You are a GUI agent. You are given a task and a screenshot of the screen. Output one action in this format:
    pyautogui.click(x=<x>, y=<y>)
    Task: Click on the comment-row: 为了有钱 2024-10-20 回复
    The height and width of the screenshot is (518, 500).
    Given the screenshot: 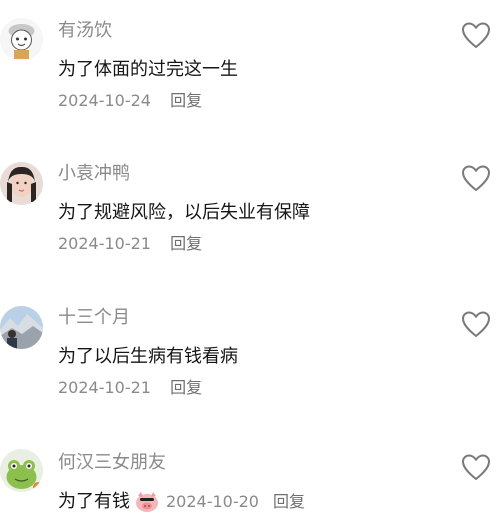 What is the action you would take?
    pyautogui.click(x=181, y=502)
    